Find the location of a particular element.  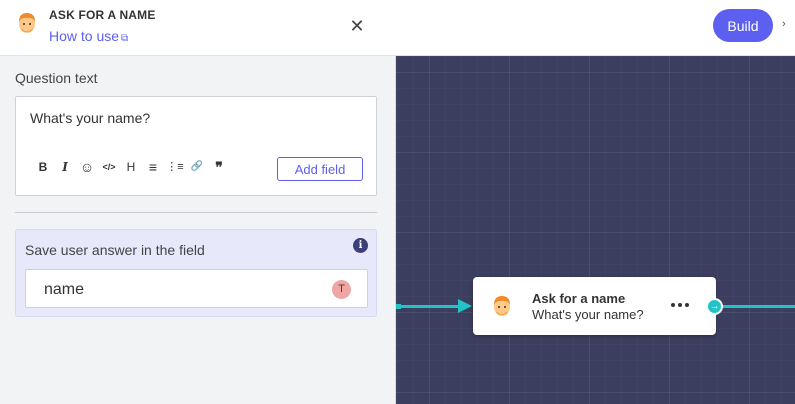

question-label: Question text is located at coordinates (56, 78).